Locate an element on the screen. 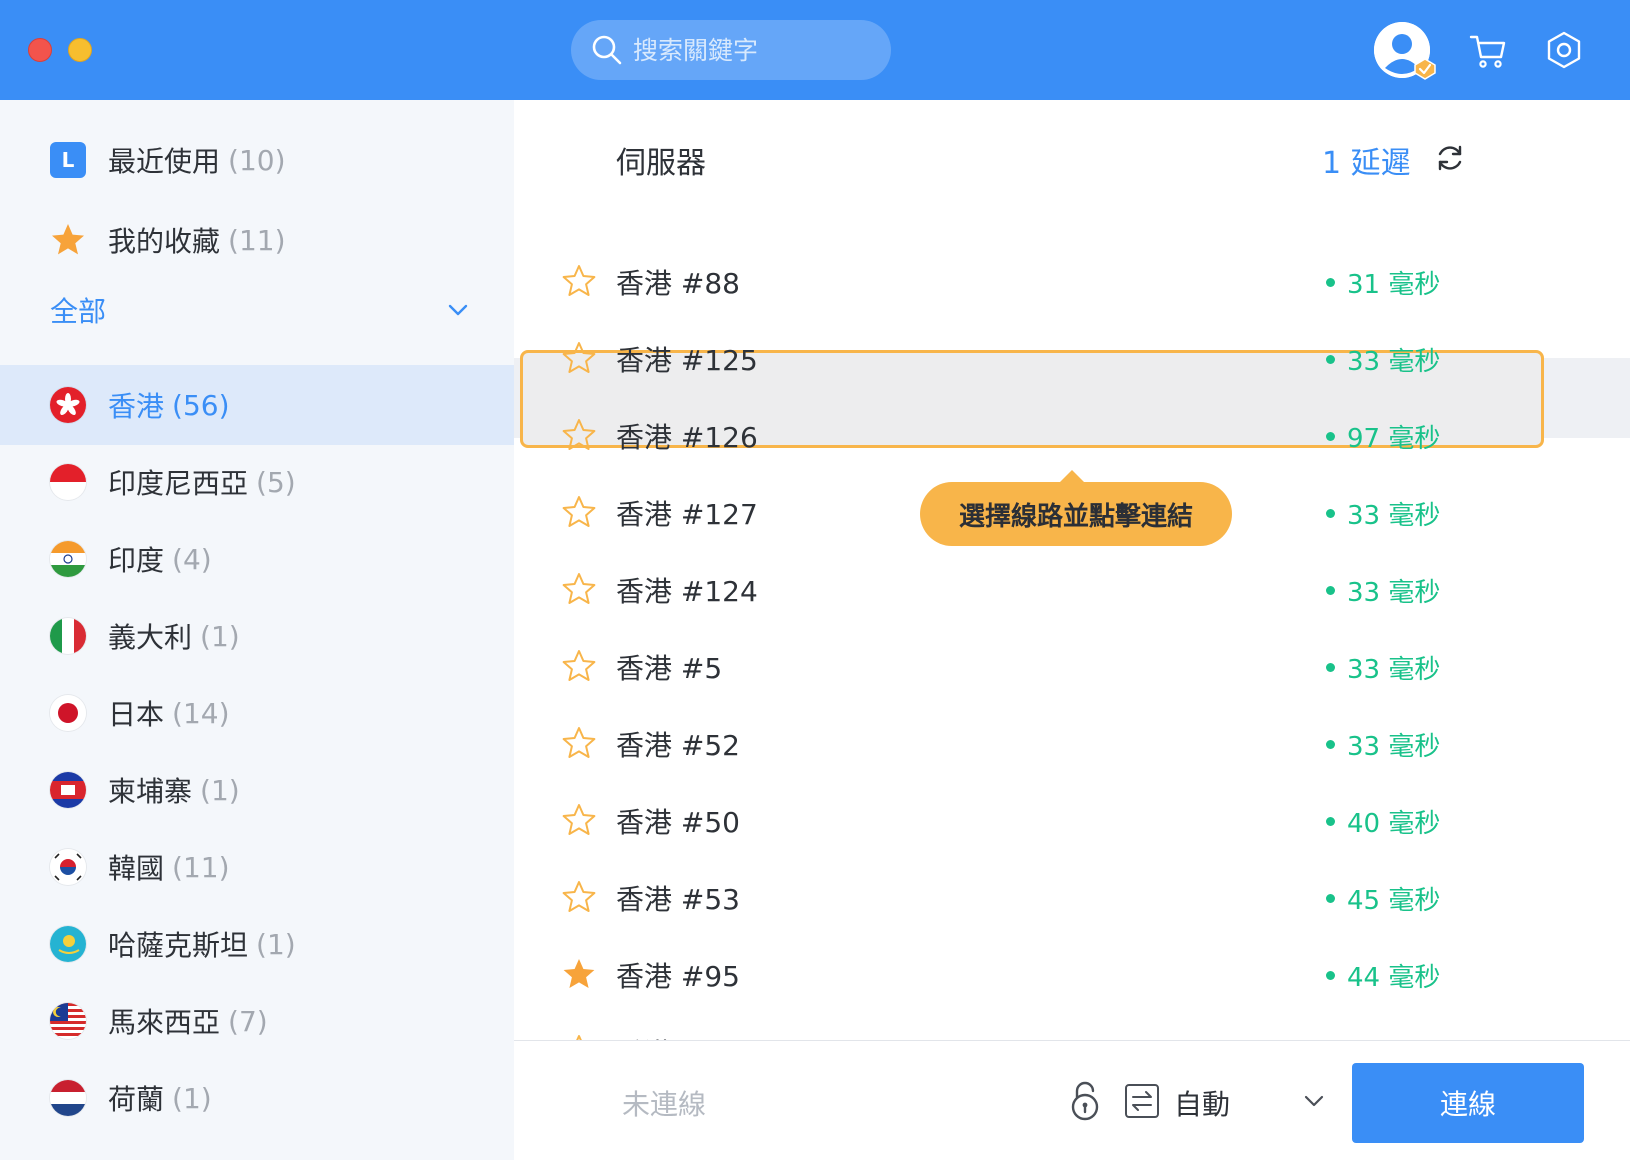  country-label: 哈薩克斯坦 is located at coordinates (178, 945).